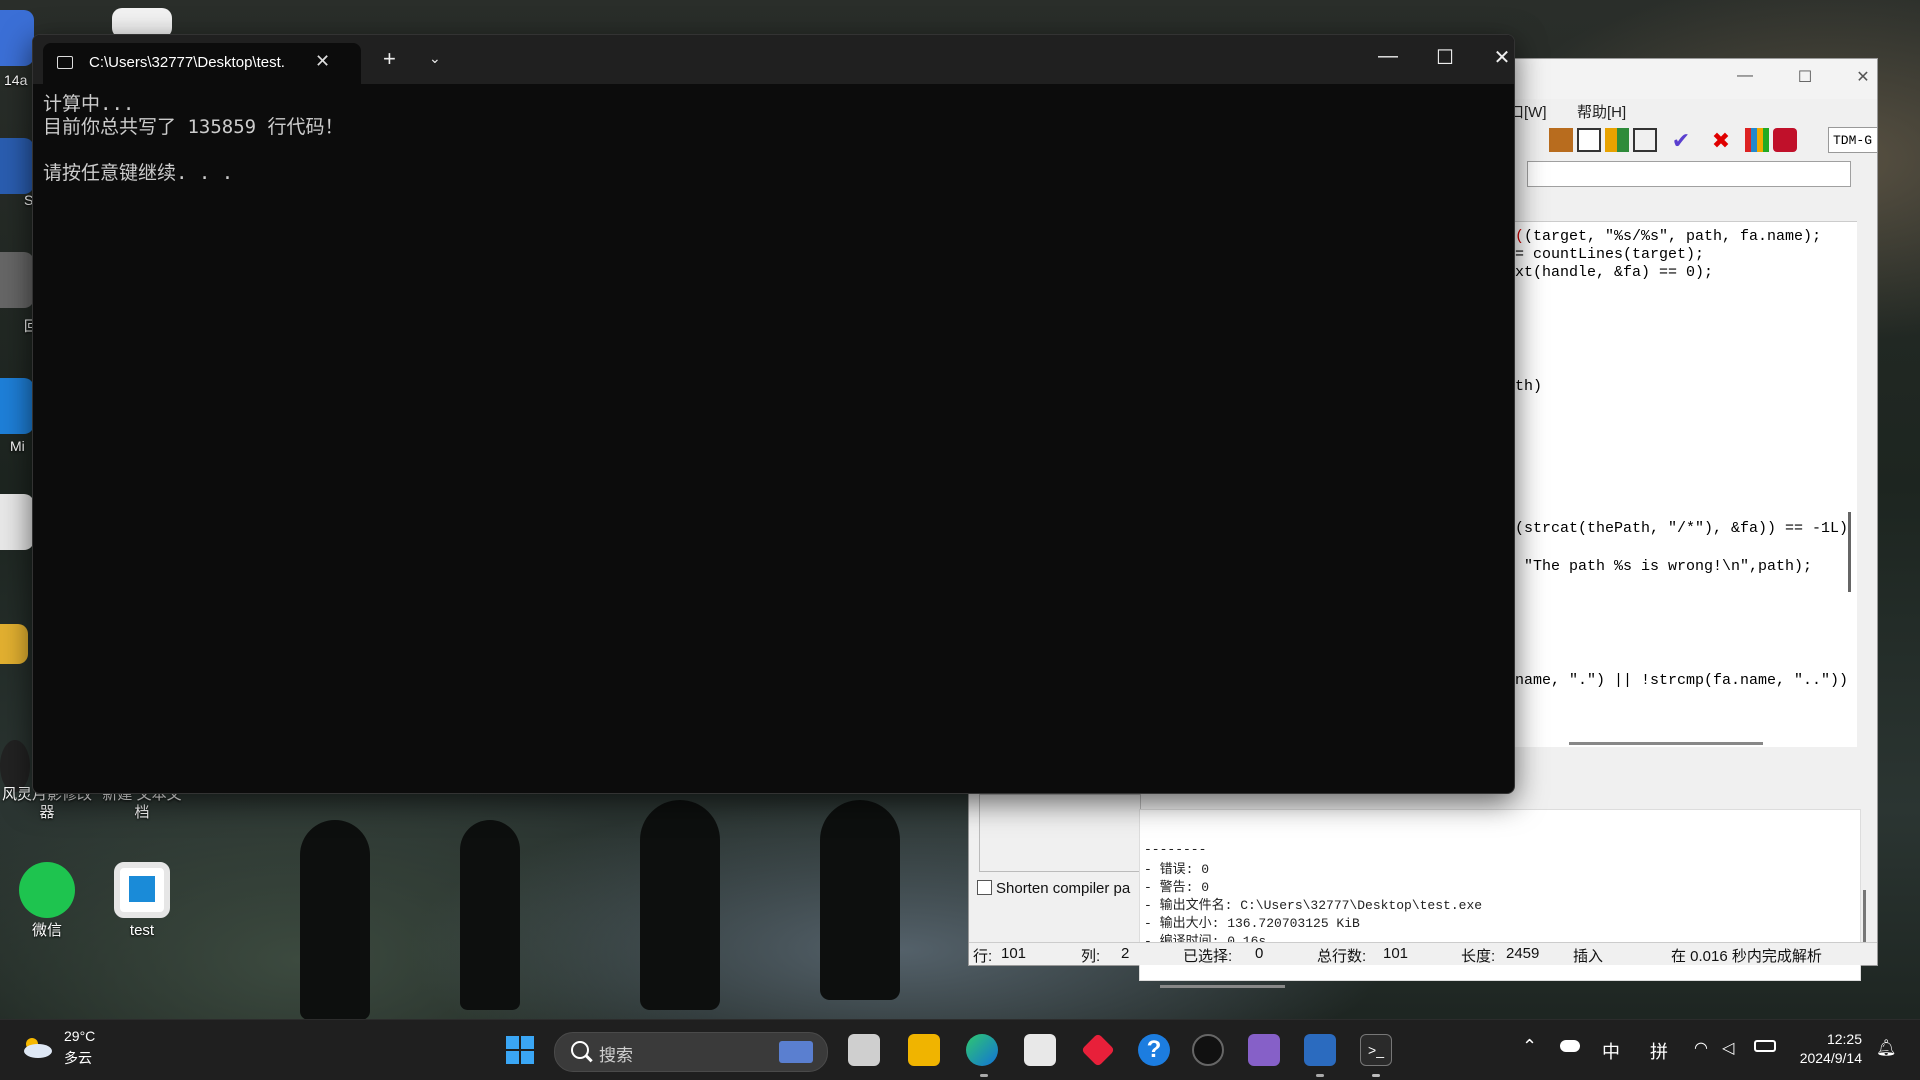 The height and width of the screenshot is (1080, 1920). Describe the element at coordinates (435, 58) in the screenshot. I see `chevron-down-icon: ⌄` at that location.